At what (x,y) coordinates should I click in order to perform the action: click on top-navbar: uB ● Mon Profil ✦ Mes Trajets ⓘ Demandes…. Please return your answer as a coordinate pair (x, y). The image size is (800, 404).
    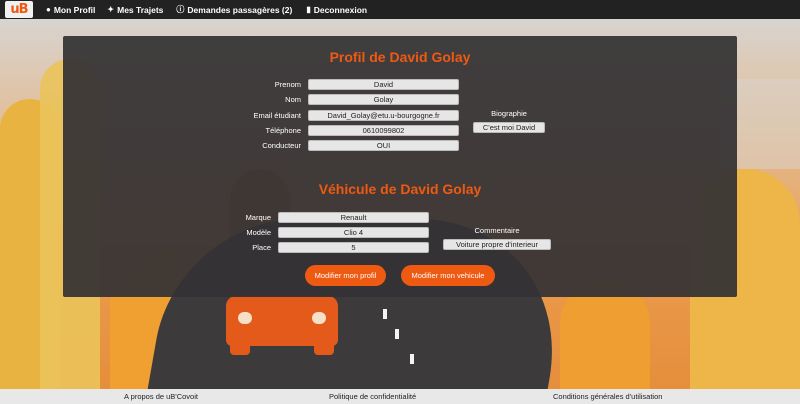
    Looking at the image, I should click on (400, 9).